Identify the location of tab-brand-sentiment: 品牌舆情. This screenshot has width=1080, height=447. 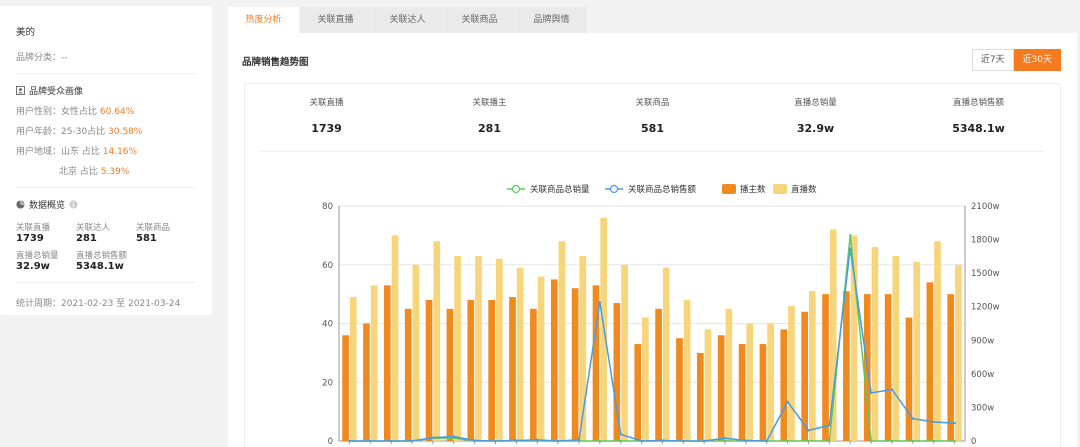
(551, 20).